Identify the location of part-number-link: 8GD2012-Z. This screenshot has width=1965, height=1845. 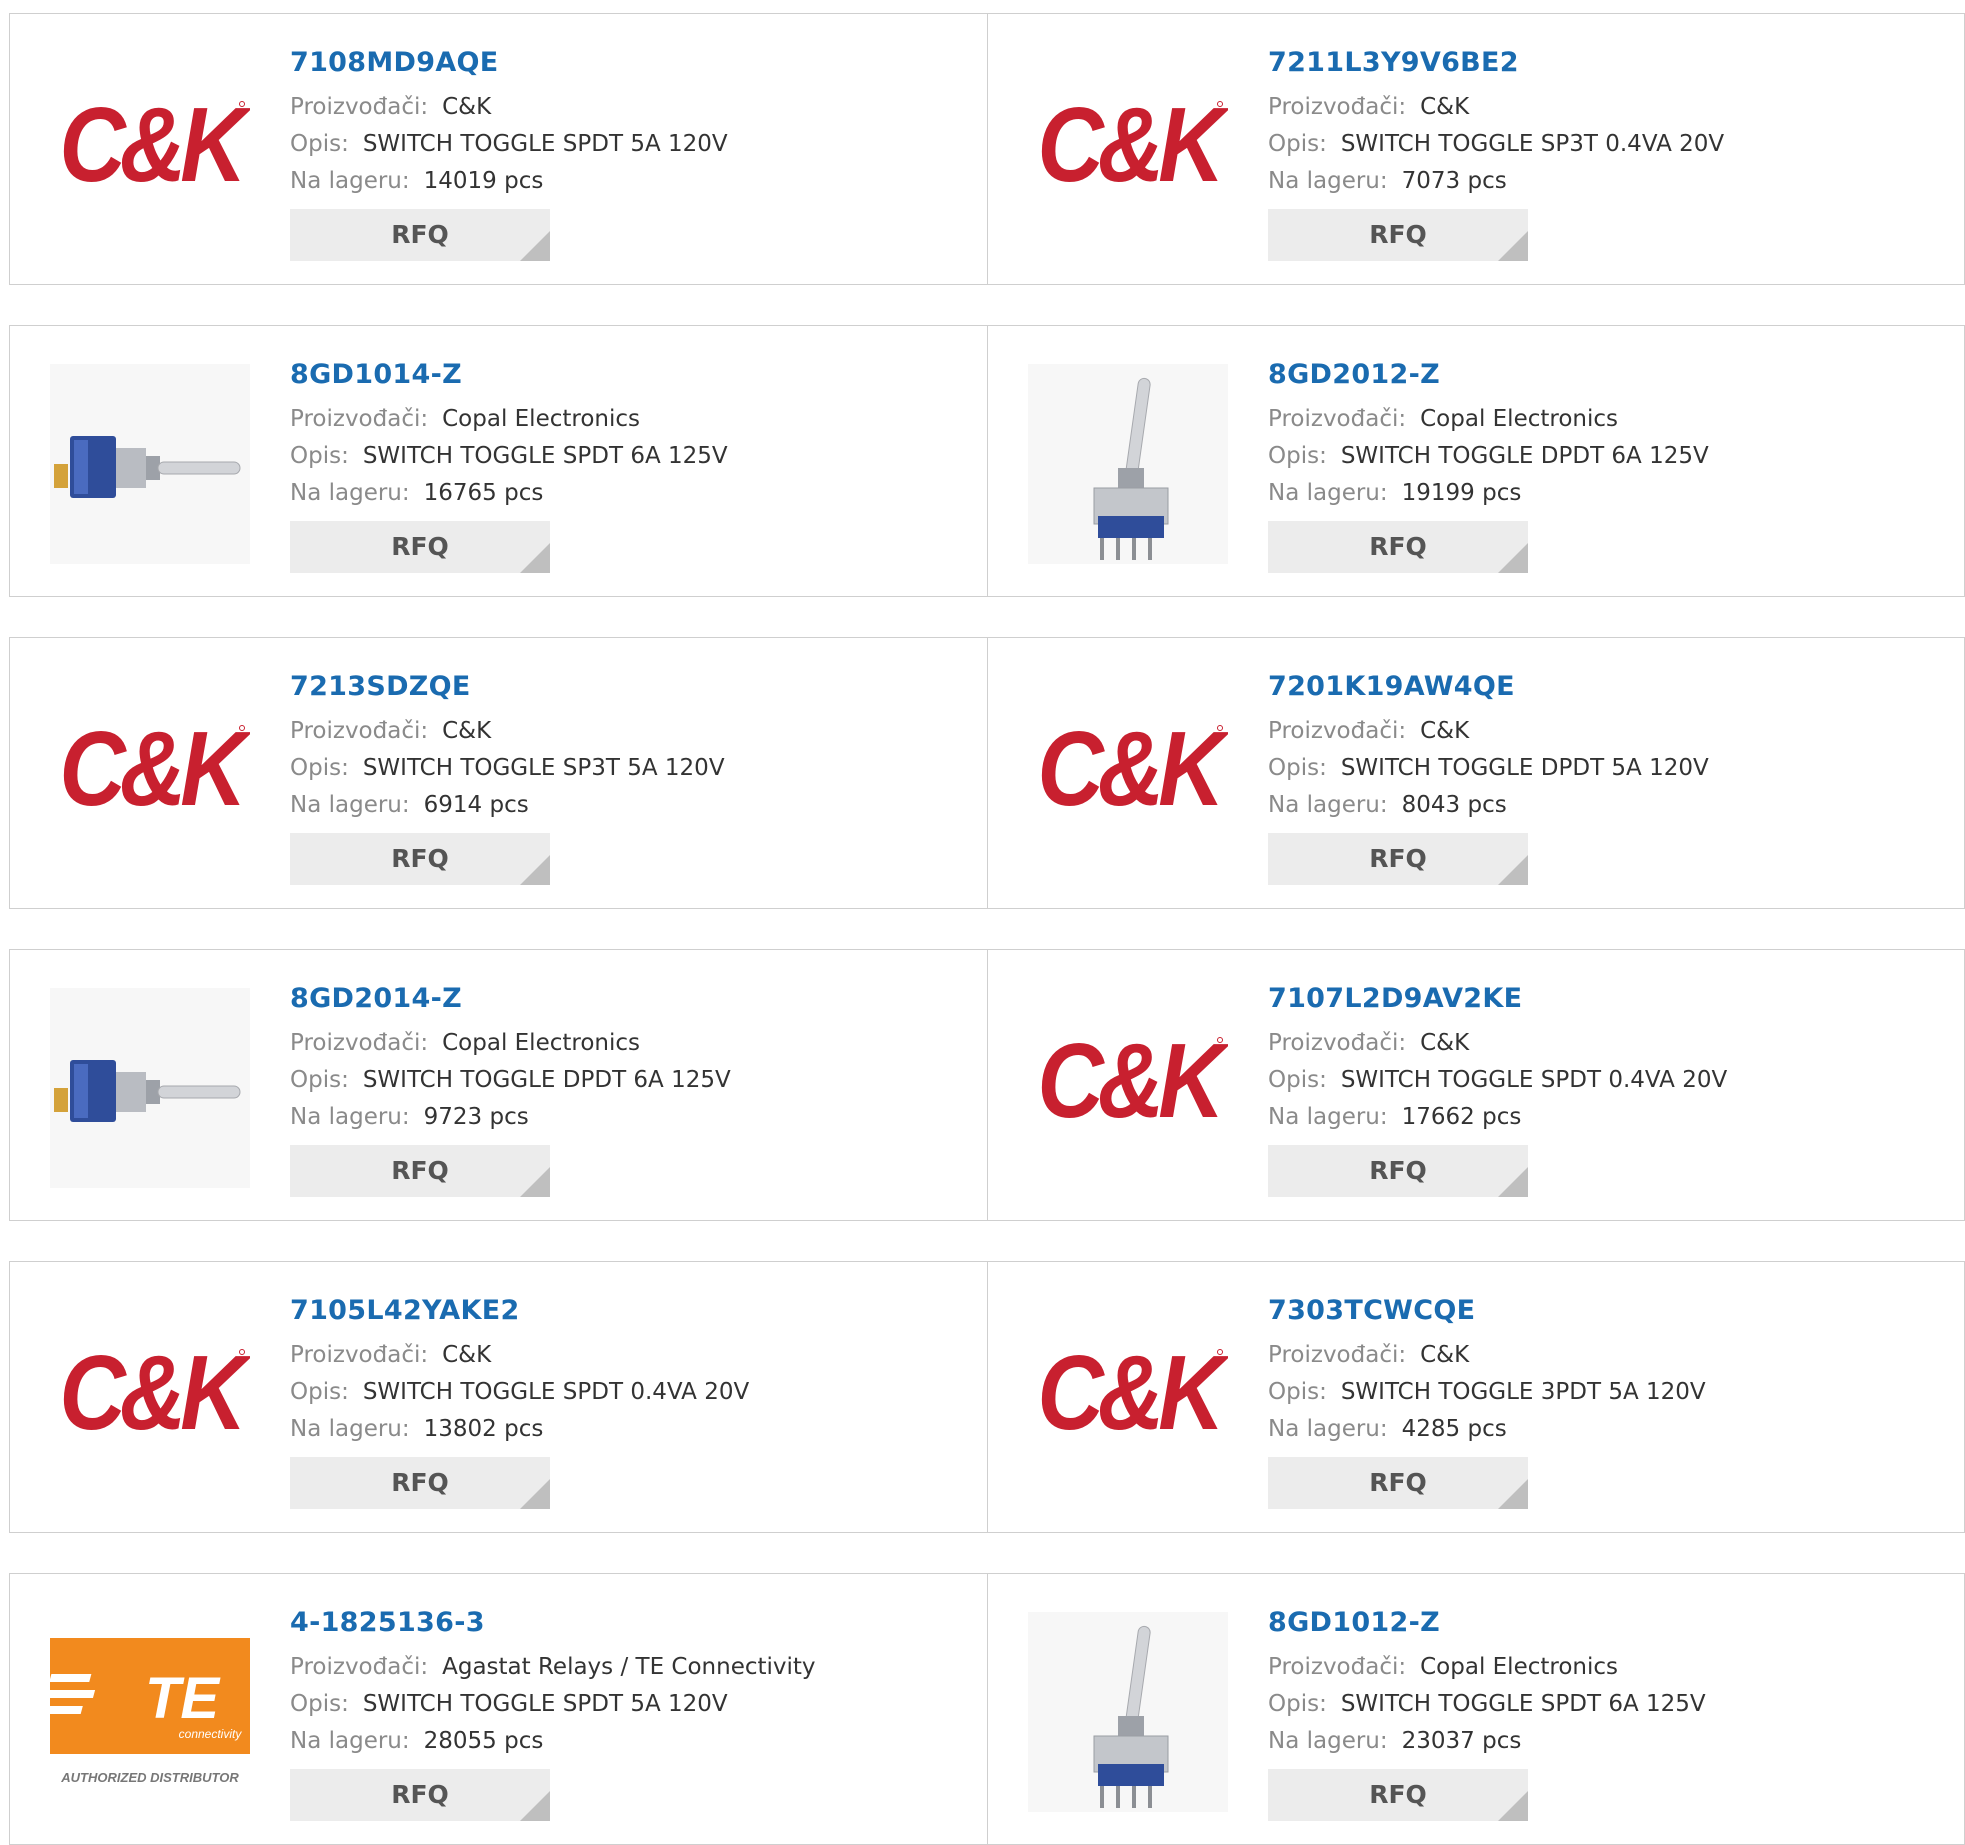
(1608, 375).